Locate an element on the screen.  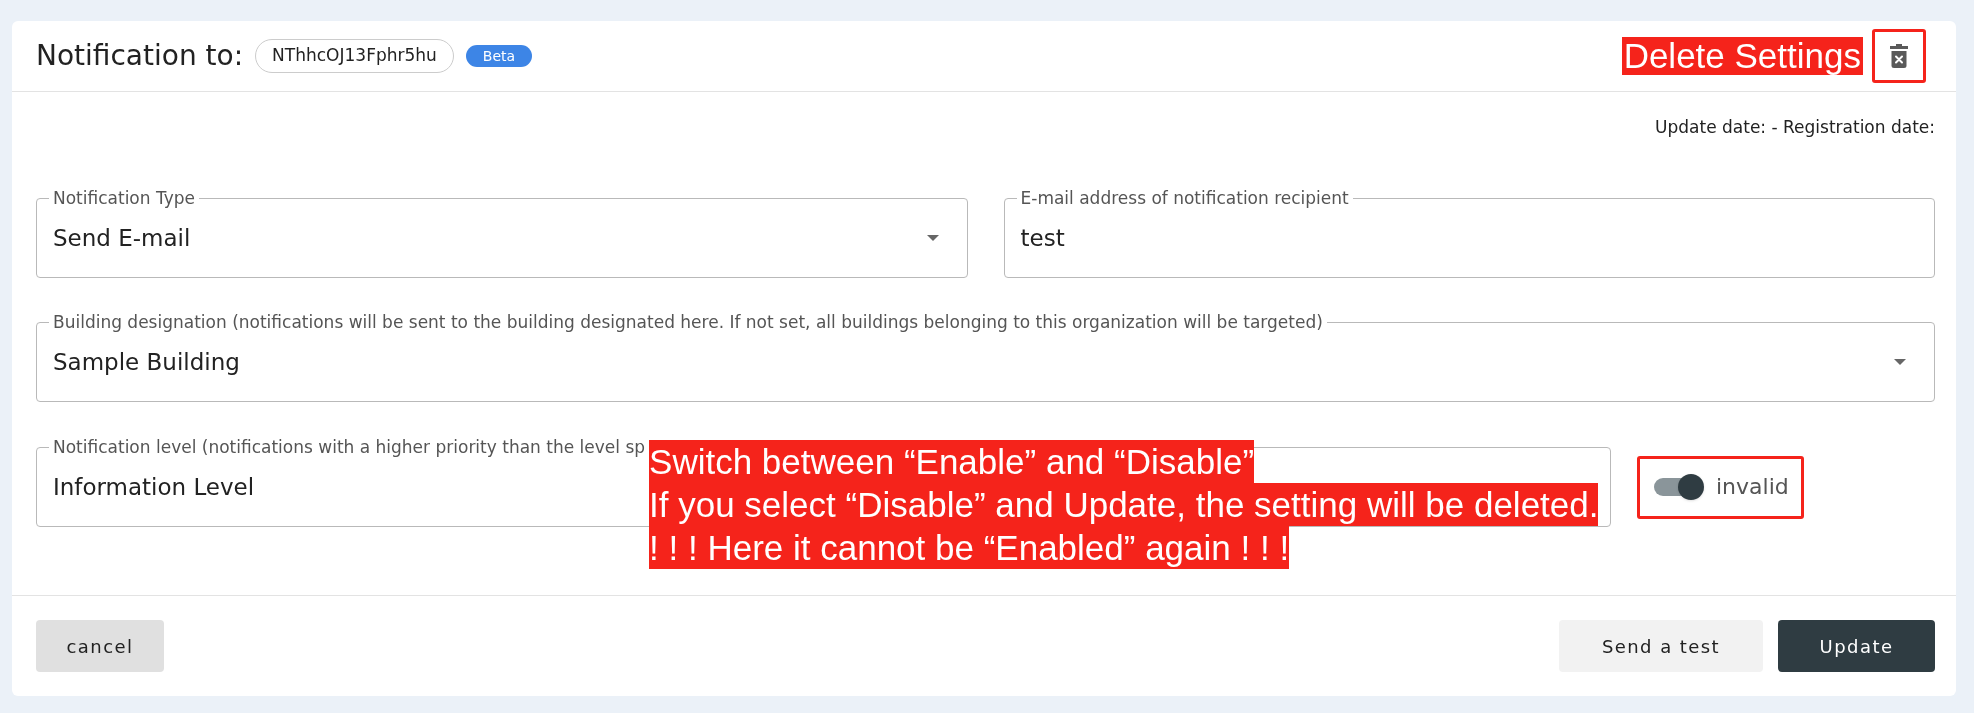
cancel-button: cancel is located at coordinates (100, 646).